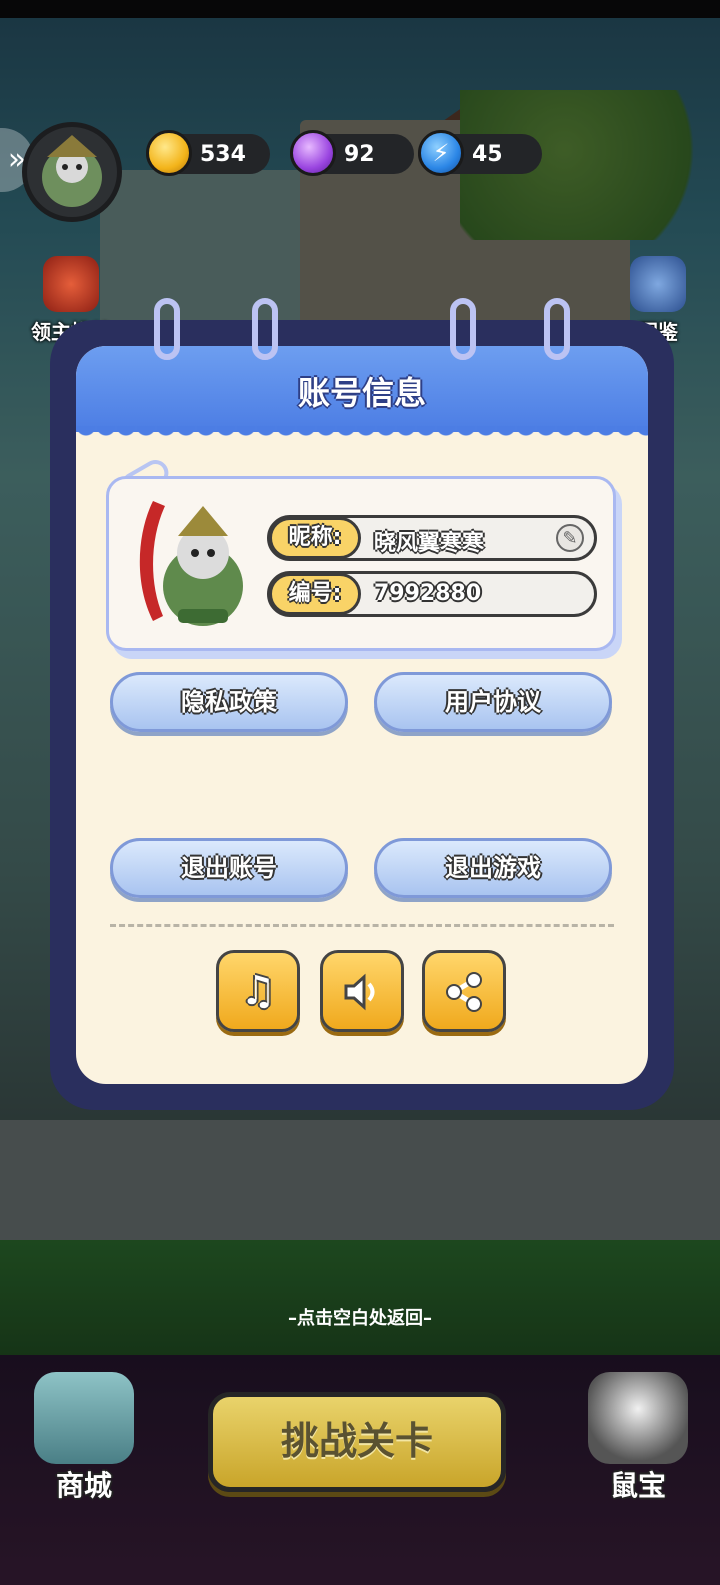 This screenshot has width=720, height=1585. What do you see at coordinates (361, 563) in the screenshot?
I see `profile-card: 昵称: 晓风翼寒寒 ✎ 编号: 7992880` at bounding box center [361, 563].